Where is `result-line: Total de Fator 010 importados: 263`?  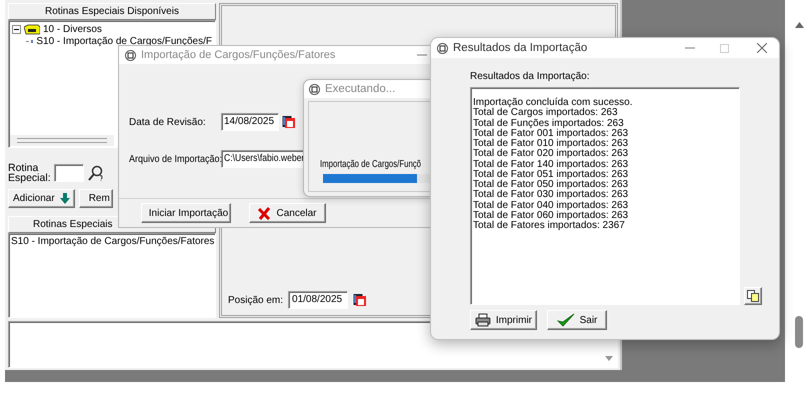 result-line: Total de Fator 010 importados: 263 is located at coordinates (551, 144).